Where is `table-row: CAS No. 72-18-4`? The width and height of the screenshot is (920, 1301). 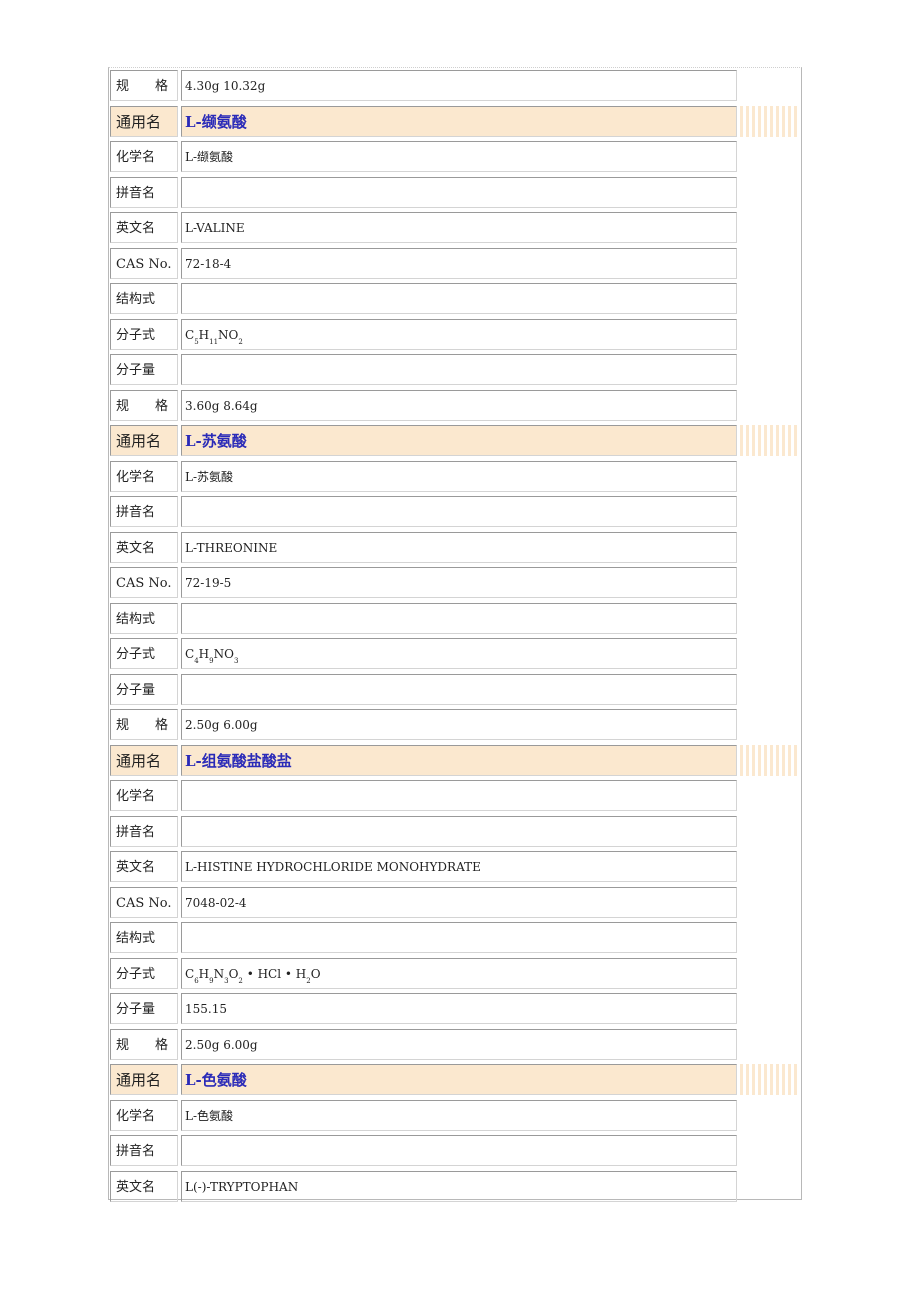 table-row: CAS No. 72-18-4 is located at coordinates (423, 264).